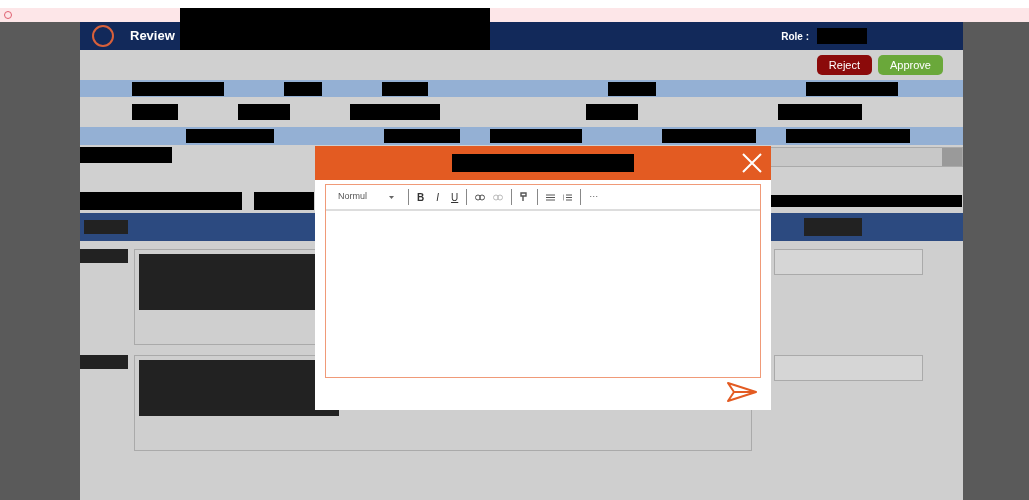 This screenshot has height=500, width=1029. I want to click on italic-button: I, so click(438, 197).